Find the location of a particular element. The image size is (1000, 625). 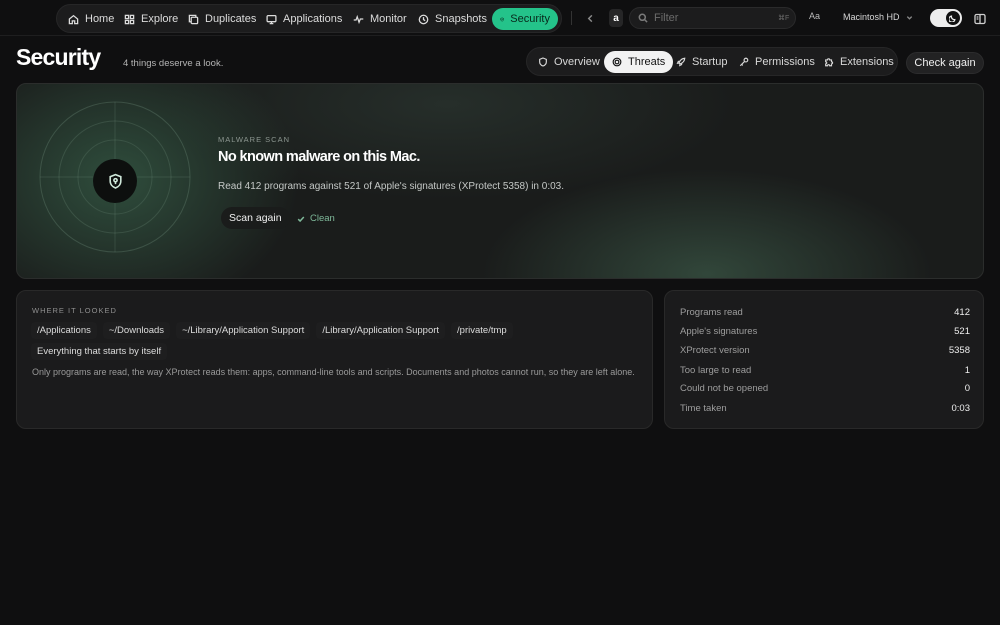

stat-row: XProtect version 5358 is located at coordinates (825, 350).